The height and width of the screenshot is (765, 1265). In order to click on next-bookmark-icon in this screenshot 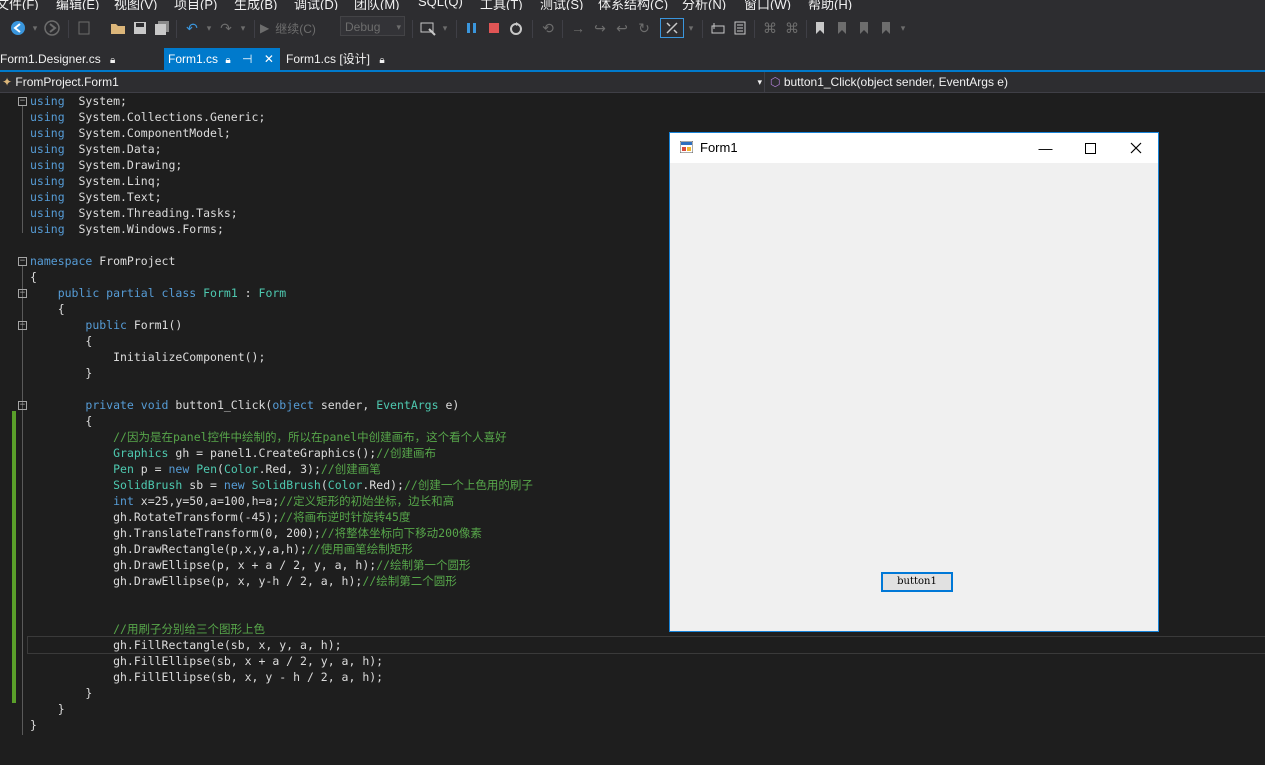, I will do `click(864, 28)`.